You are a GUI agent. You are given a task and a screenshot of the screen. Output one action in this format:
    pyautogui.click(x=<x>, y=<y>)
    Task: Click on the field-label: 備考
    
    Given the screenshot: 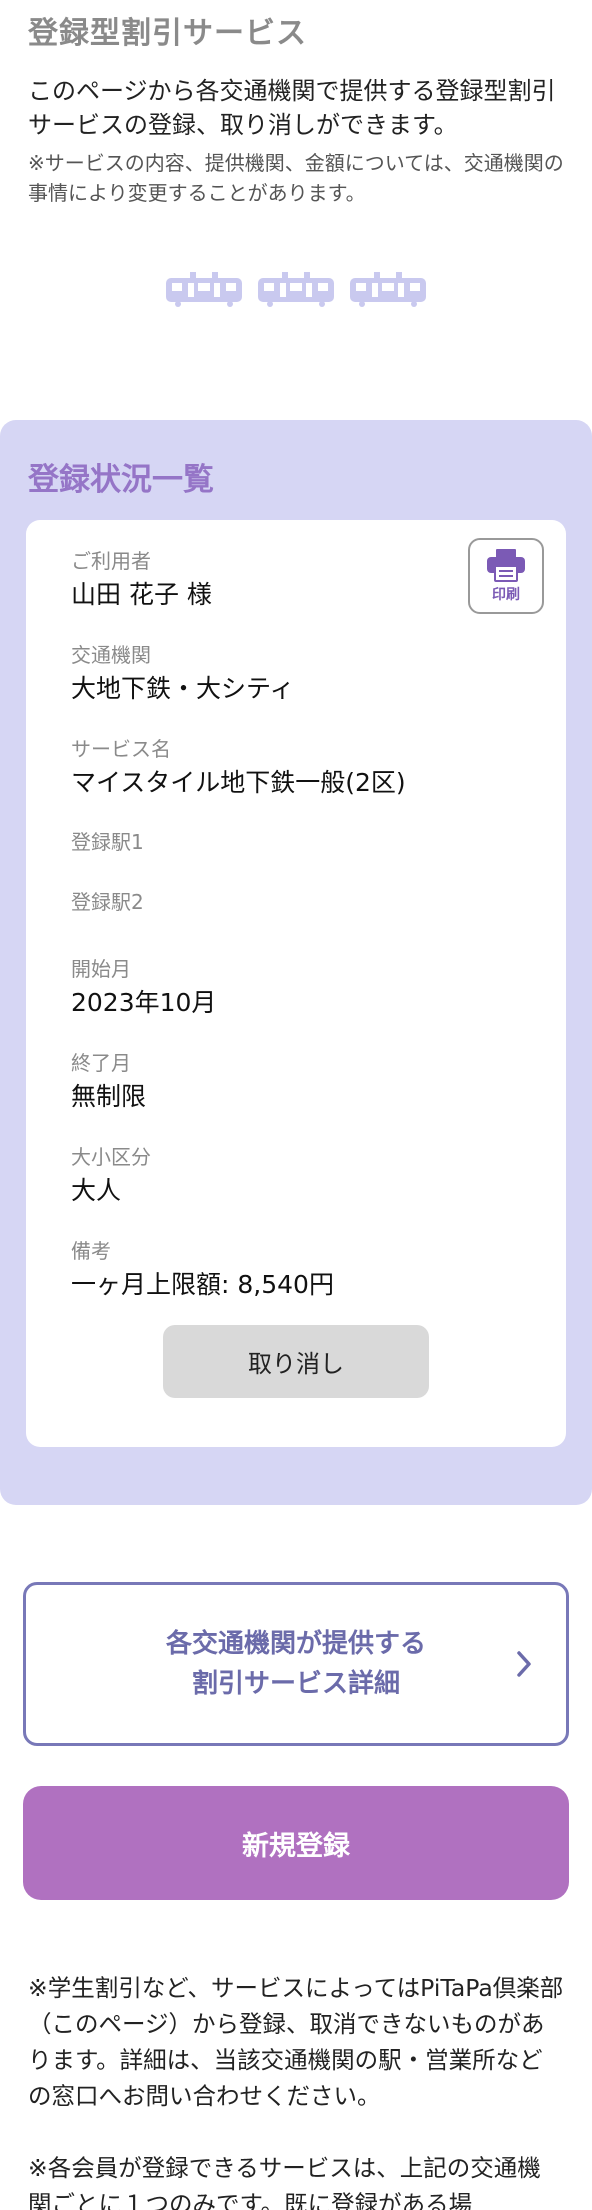 What is the action you would take?
    pyautogui.click(x=91, y=1251)
    